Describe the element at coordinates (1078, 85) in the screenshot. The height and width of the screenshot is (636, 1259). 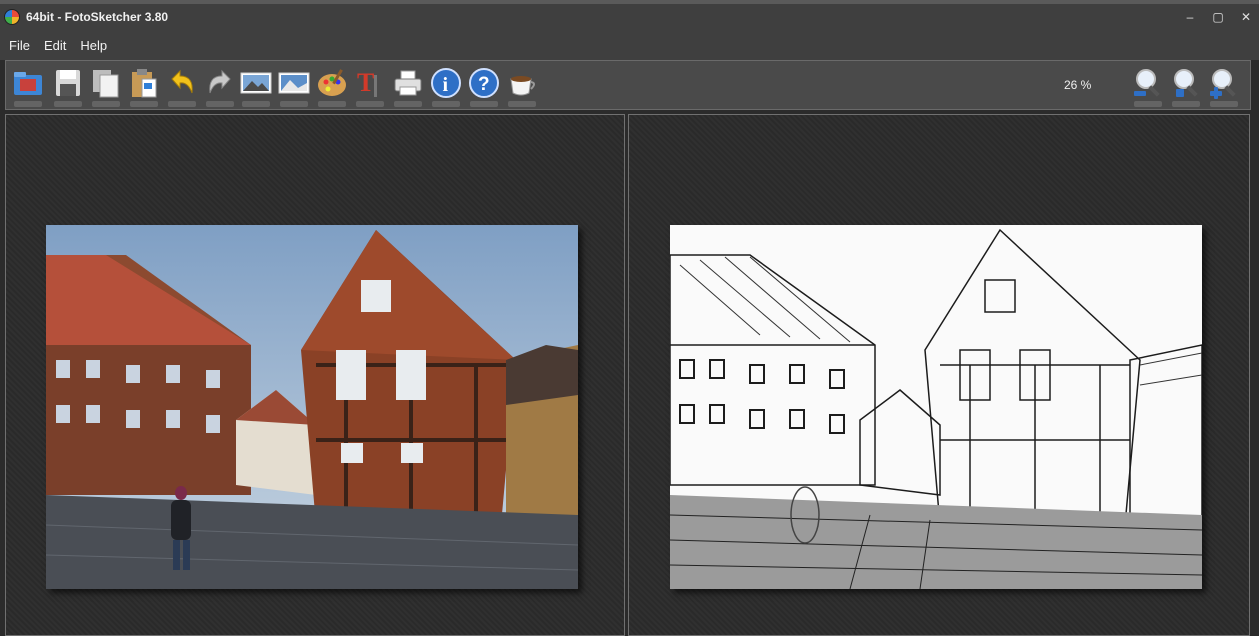
I see `zoom-level: 26 %` at that location.